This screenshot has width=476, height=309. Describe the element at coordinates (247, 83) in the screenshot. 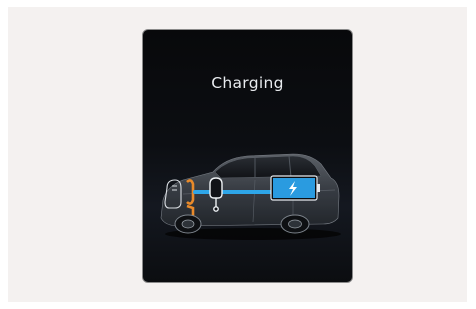

I see `screen-title: Charging` at that location.